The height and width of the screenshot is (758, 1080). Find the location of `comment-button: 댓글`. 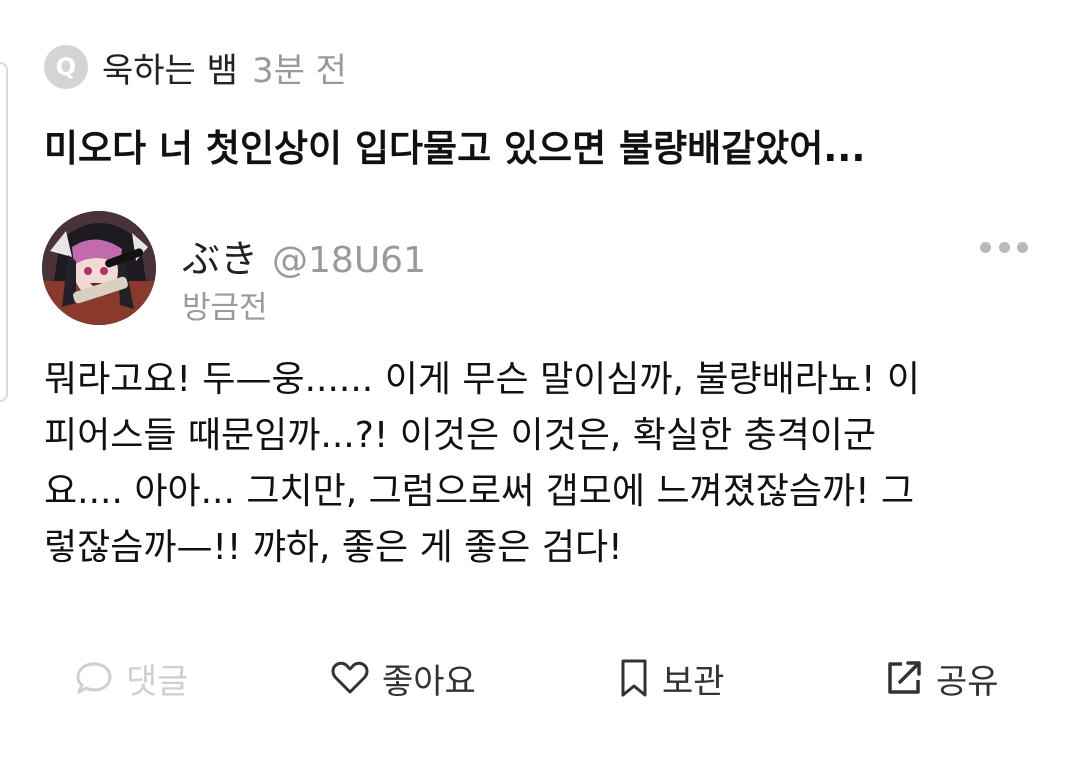

comment-button: 댓글 is located at coordinates (131, 678).